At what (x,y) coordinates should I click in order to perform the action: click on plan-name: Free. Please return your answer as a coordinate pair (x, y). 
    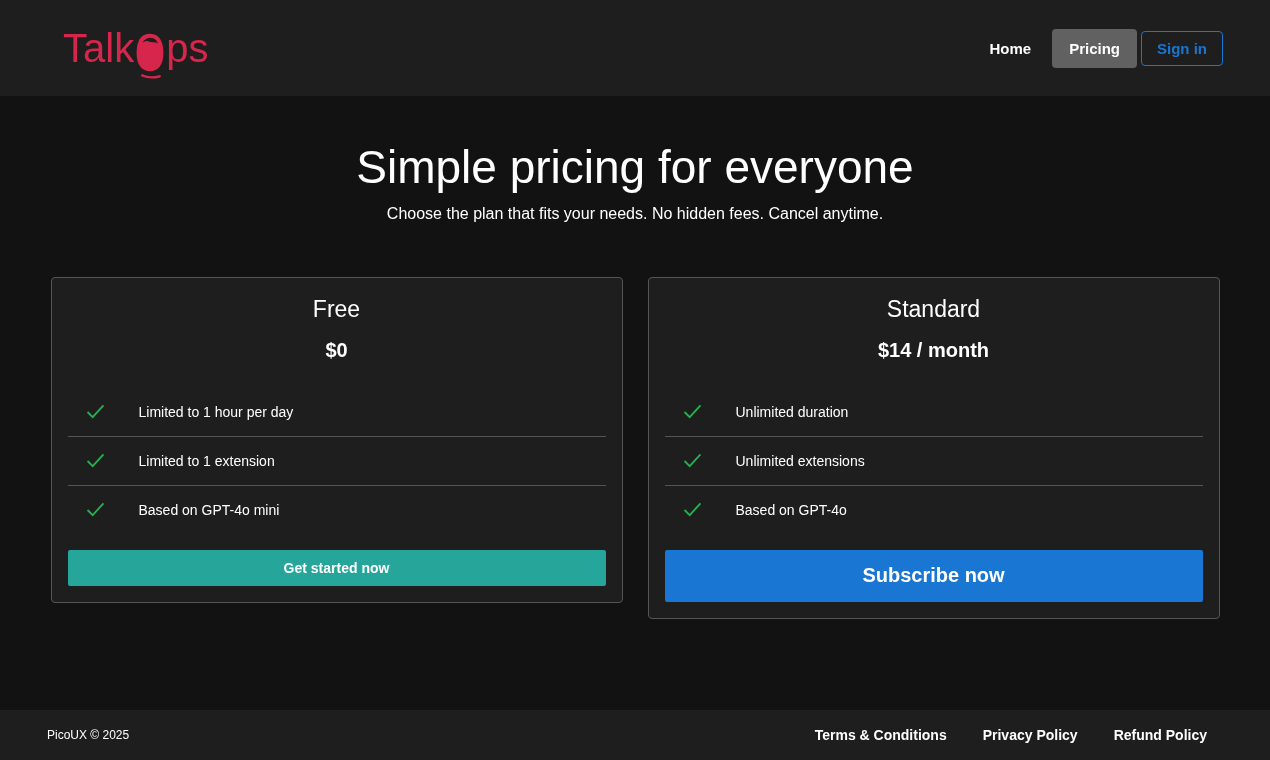
    Looking at the image, I should click on (336, 309).